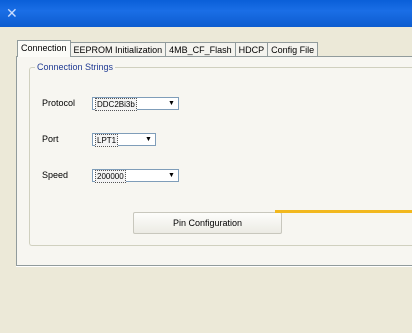  Describe the element at coordinates (13, 13) in the screenshot. I see `x-close-icon: ✕` at that location.